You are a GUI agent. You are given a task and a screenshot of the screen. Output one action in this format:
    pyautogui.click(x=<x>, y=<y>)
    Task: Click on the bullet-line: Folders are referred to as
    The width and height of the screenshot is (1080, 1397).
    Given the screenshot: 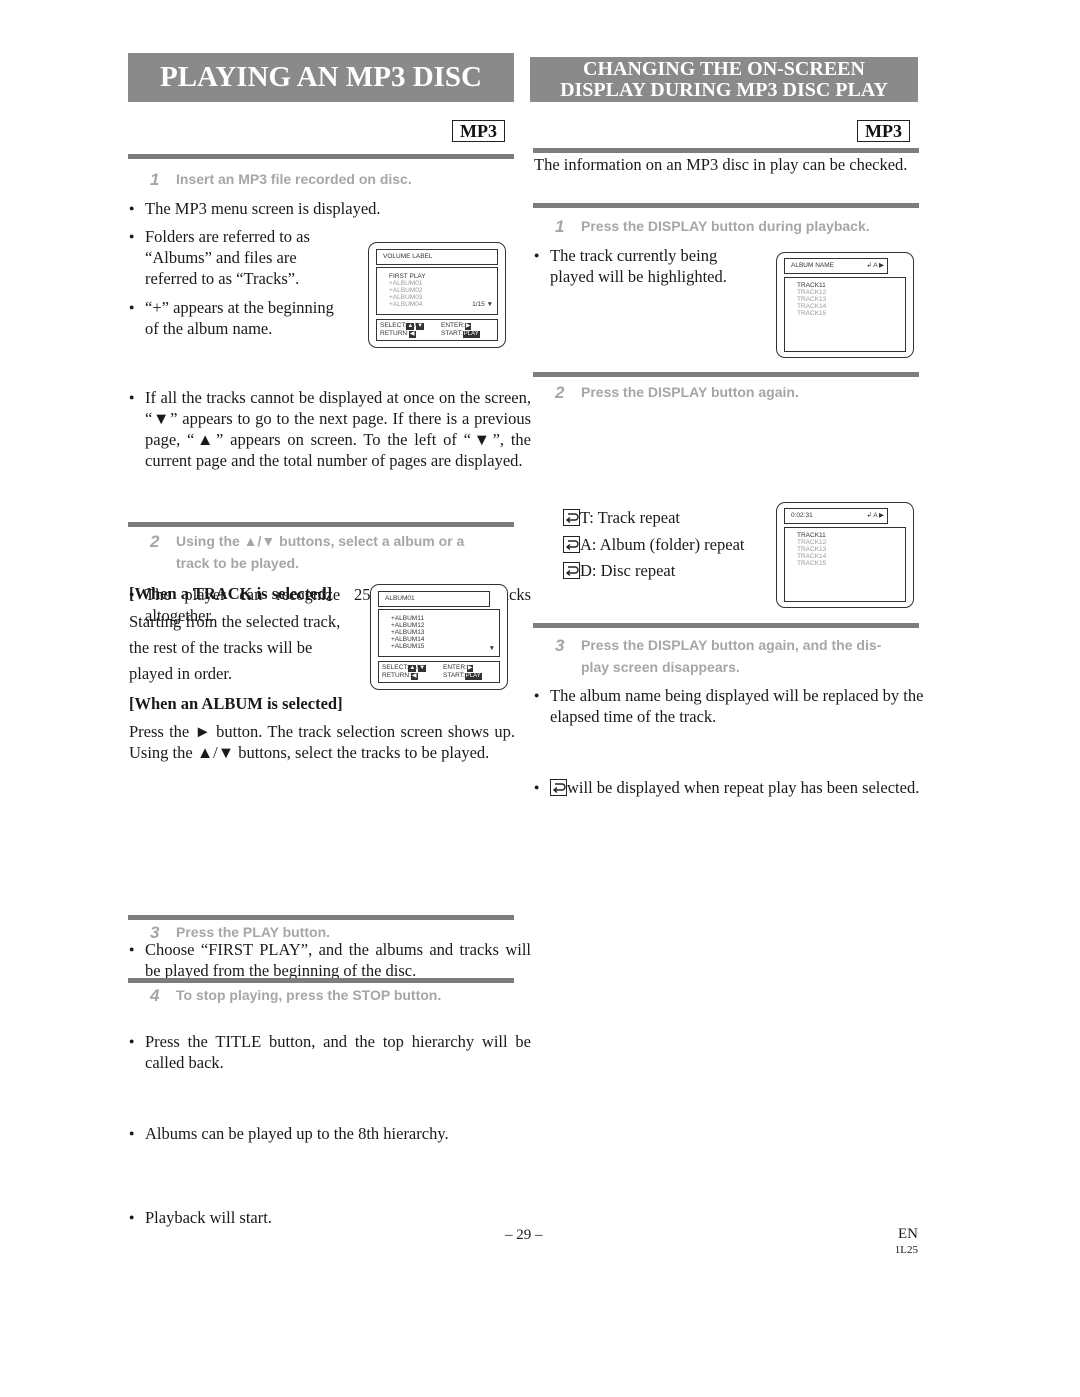 What is the action you would take?
    pyautogui.click(x=246, y=236)
    